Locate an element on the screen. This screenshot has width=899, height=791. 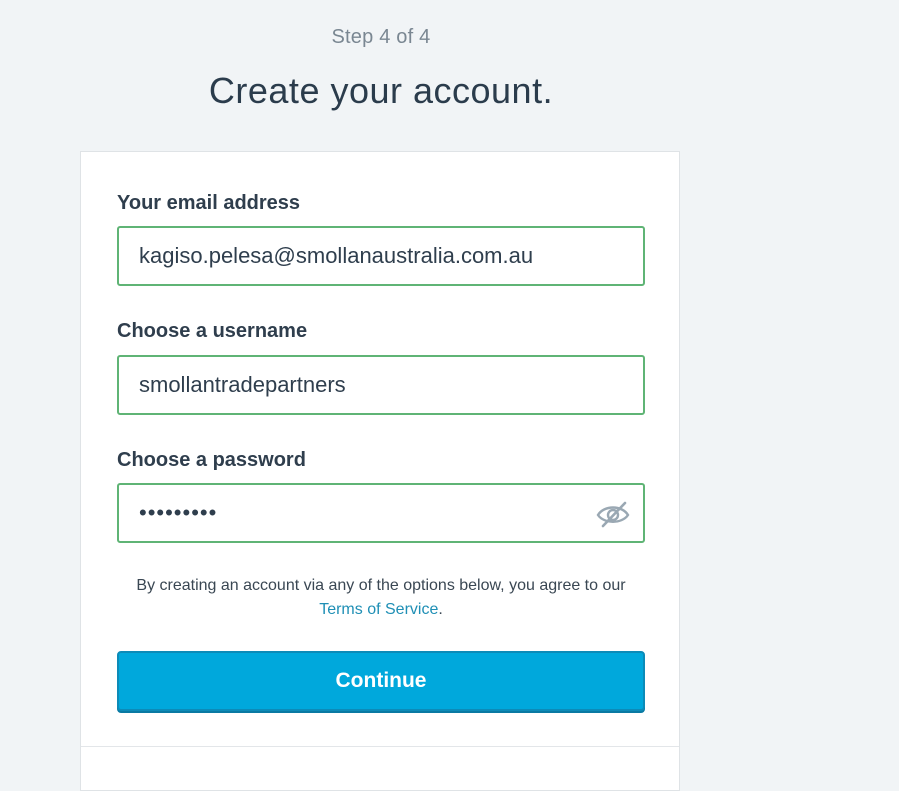
step-indicator: Step 4 of 4 is located at coordinates (381, 37).